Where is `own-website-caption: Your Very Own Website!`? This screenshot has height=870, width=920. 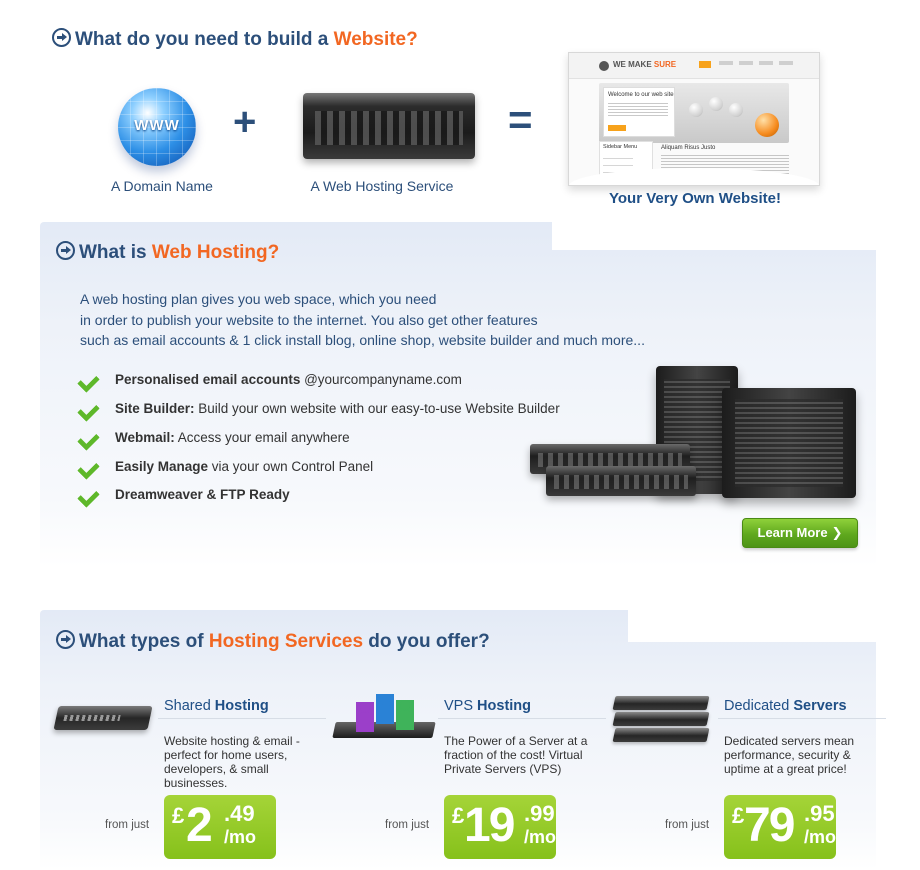 own-website-caption: Your Very Own Website! is located at coordinates (695, 198).